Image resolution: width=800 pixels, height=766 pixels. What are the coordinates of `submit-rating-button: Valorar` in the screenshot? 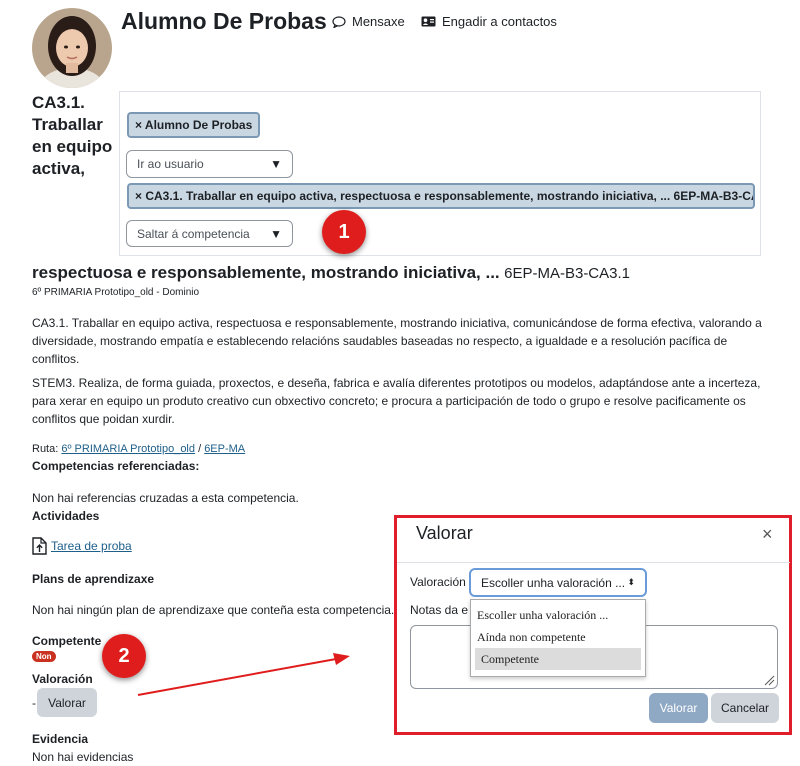 It's located at (678, 708).